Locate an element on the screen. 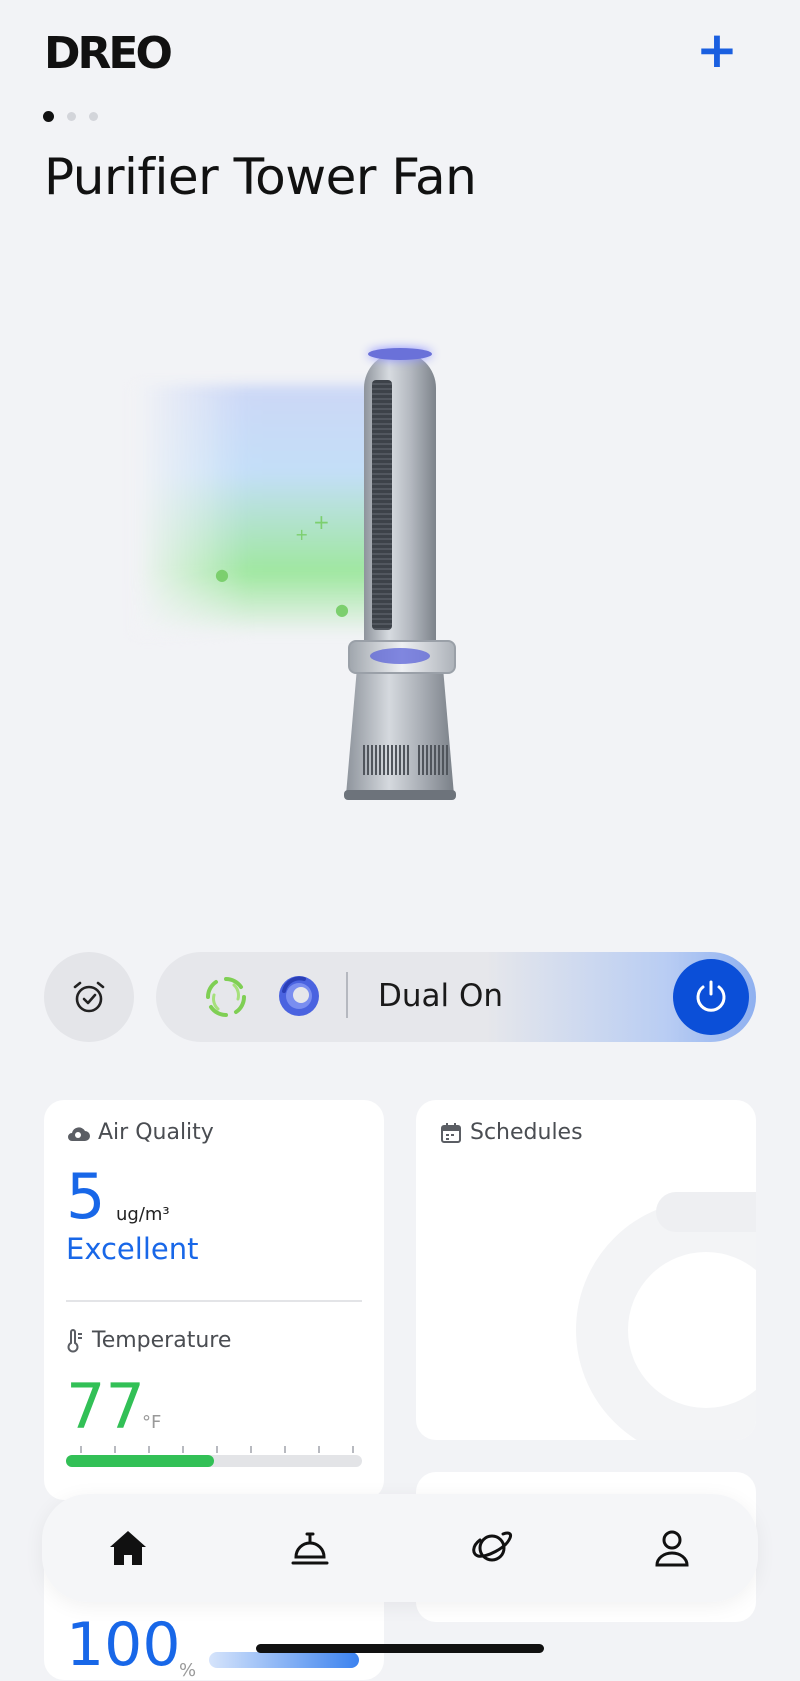 The image size is (800, 1681). temperature-value: 77 is located at coordinates (105, 1406).